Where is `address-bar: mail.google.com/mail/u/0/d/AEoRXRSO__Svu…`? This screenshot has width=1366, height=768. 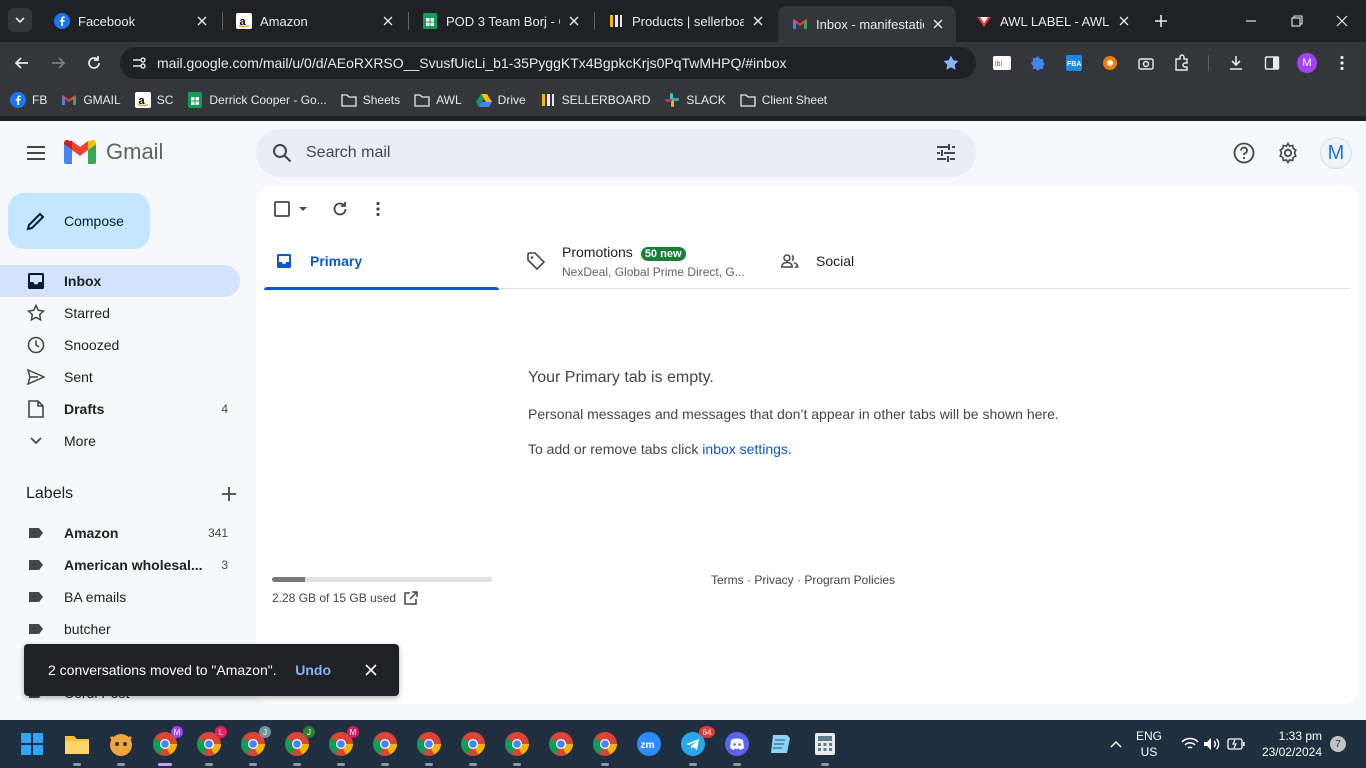 address-bar: mail.google.com/mail/u/0/d/AEoRXRSO__Svu… is located at coordinates (548, 63).